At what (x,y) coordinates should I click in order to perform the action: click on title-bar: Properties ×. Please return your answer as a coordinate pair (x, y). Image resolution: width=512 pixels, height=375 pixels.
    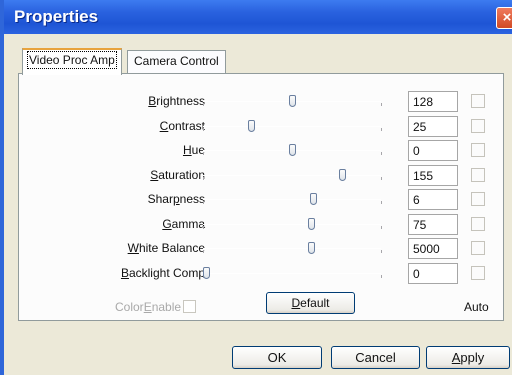
    Looking at the image, I should click on (258, 17).